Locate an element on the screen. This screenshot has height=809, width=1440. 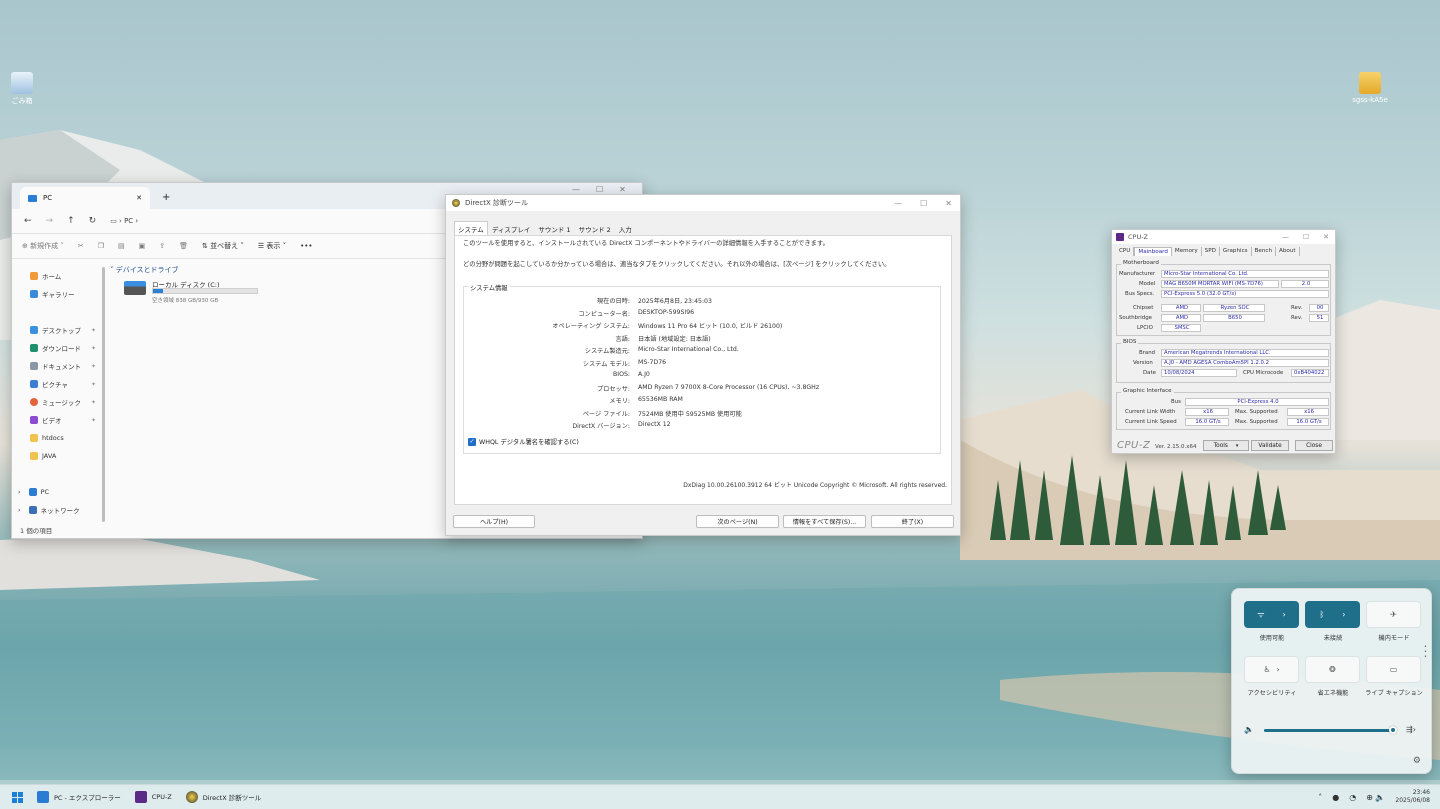
tab-bench: Bench is located at coordinates (1264, 251).